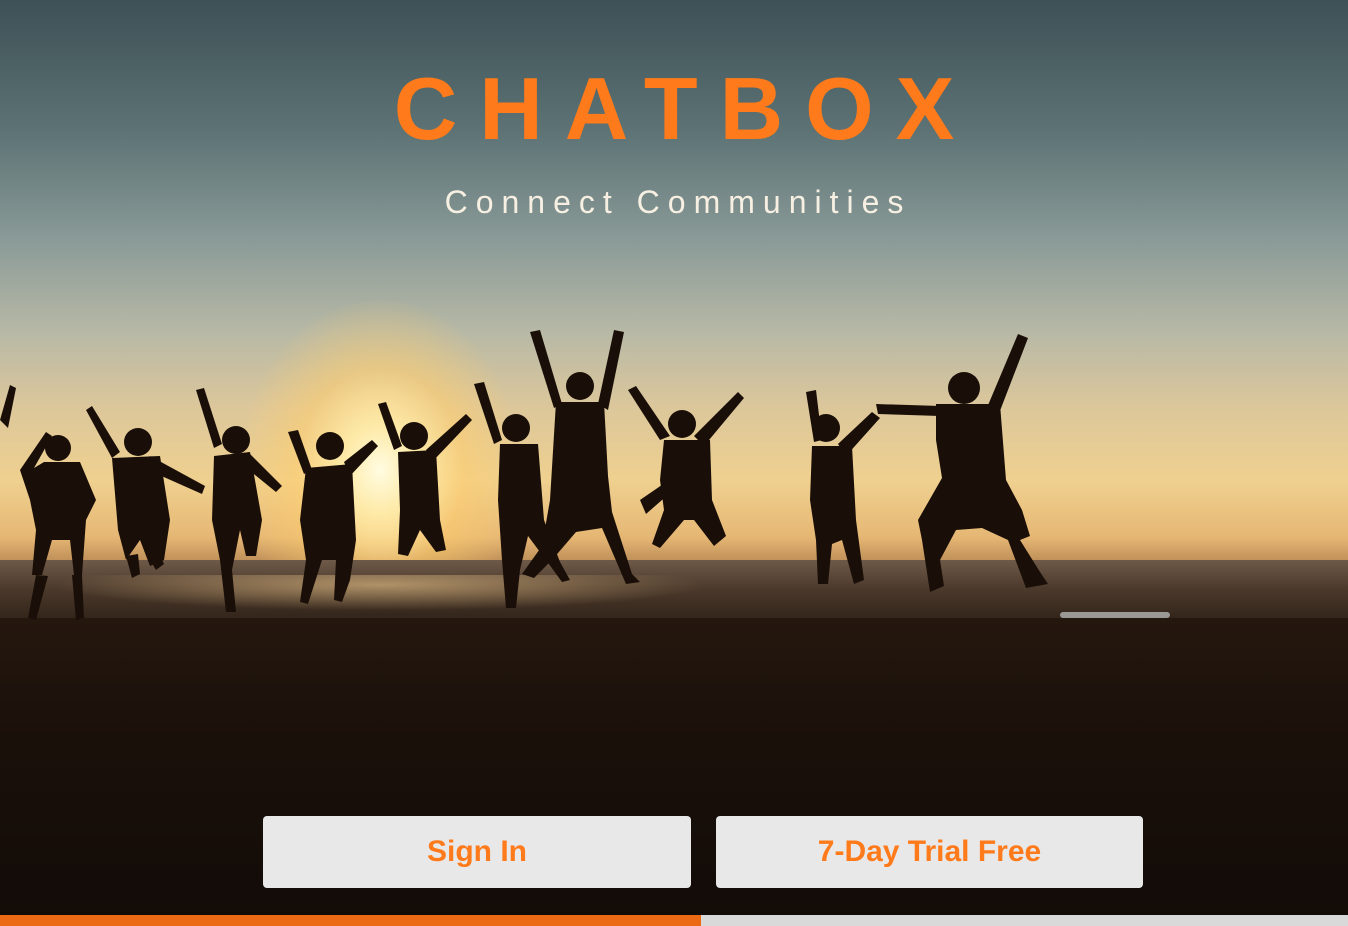 The width and height of the screenshot is (1348, 926). Describe the element at coordinates (678, 202) in the screenshot. I see `brand-tagline: Connect Communities` at that location.